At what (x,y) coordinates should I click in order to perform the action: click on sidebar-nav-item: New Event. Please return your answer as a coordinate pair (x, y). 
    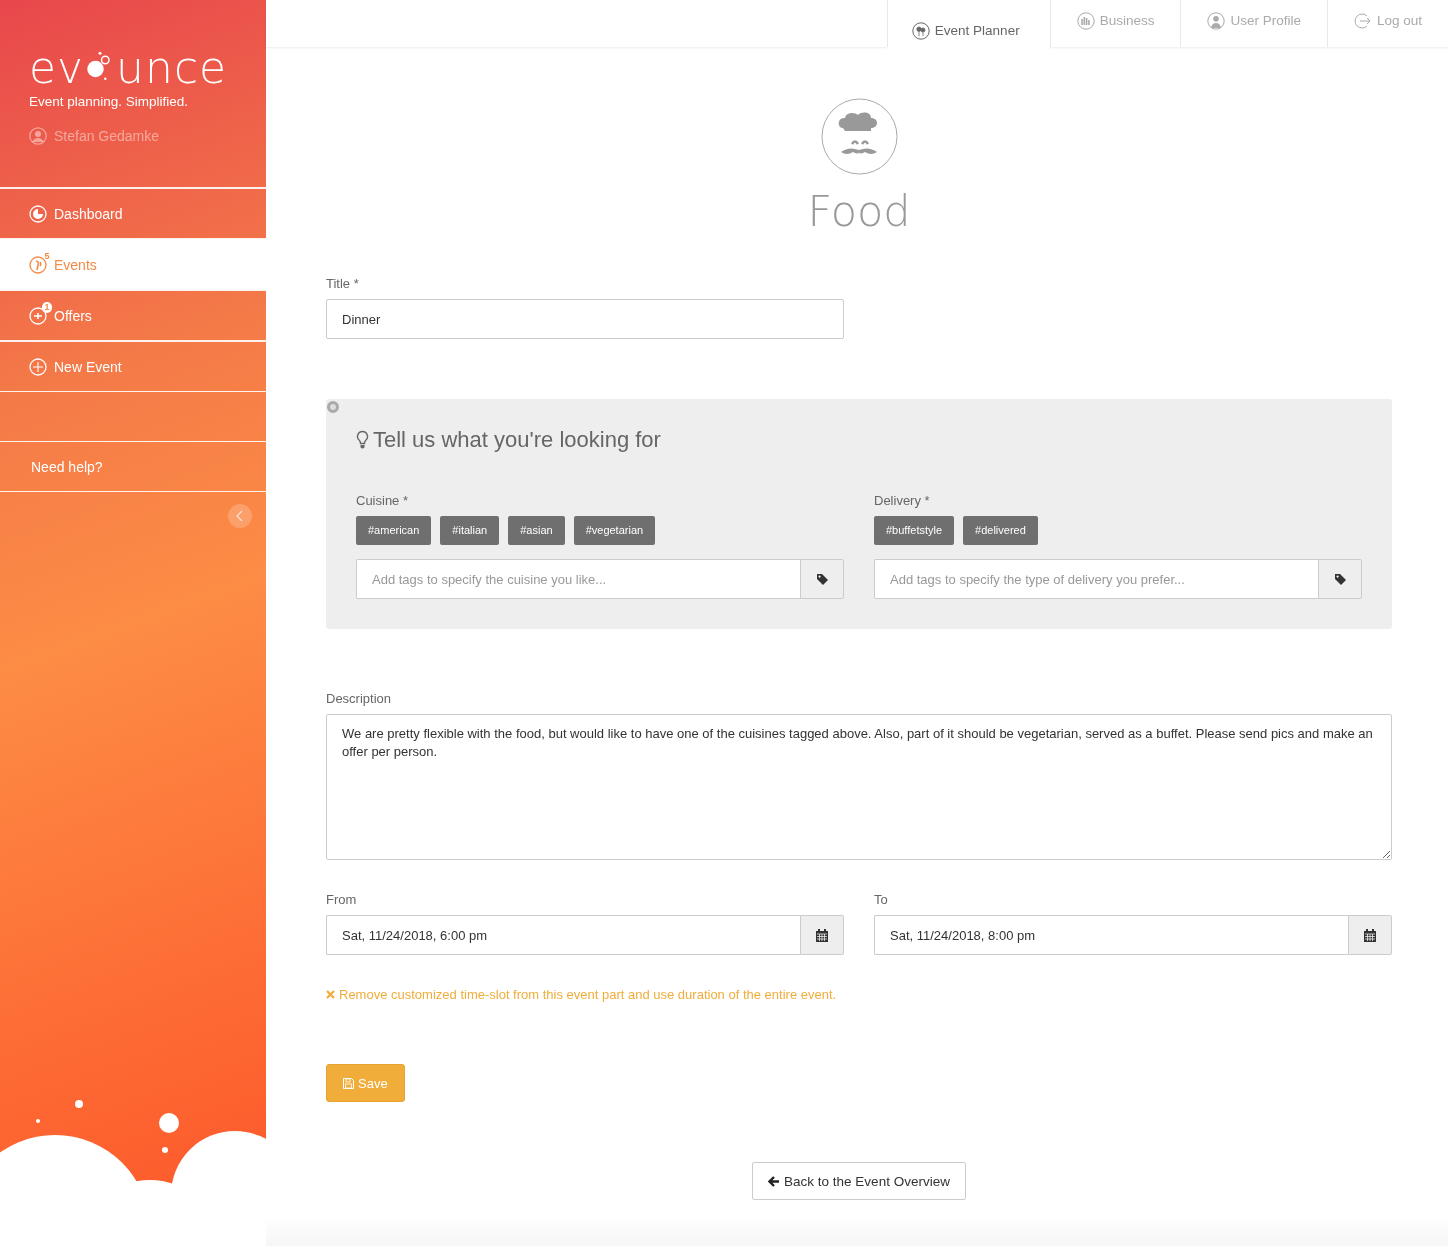
    Looking at the image, I should click on (133, 366).